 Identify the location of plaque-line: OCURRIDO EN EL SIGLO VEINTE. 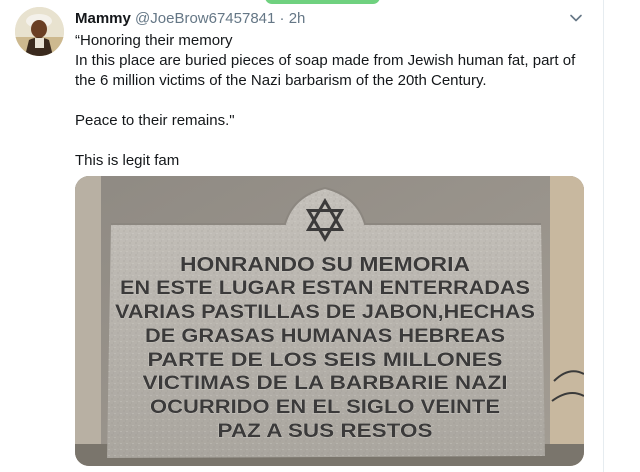
(325, 407).